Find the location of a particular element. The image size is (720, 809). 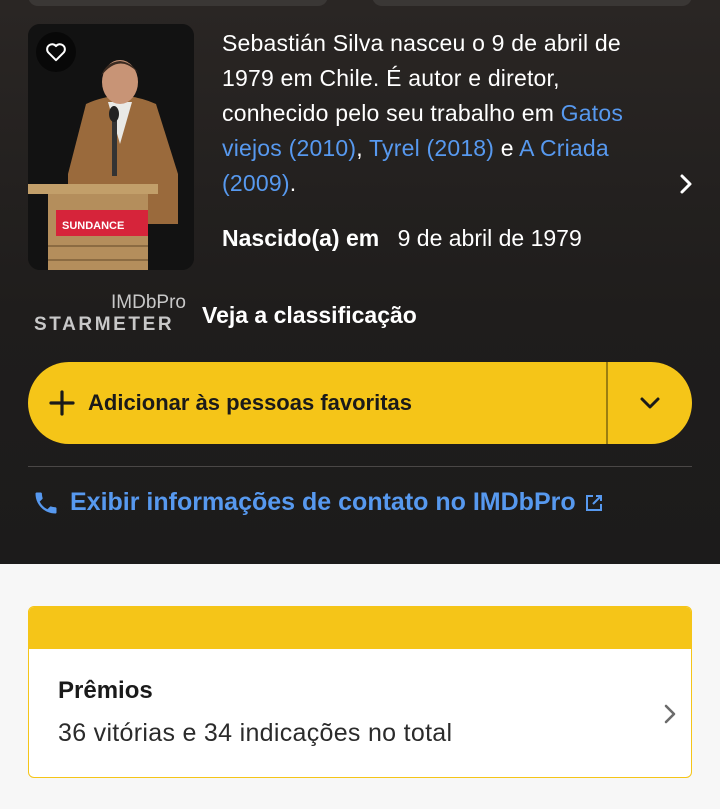

favorites-dropdown-button is located at coordinates (650, 403).